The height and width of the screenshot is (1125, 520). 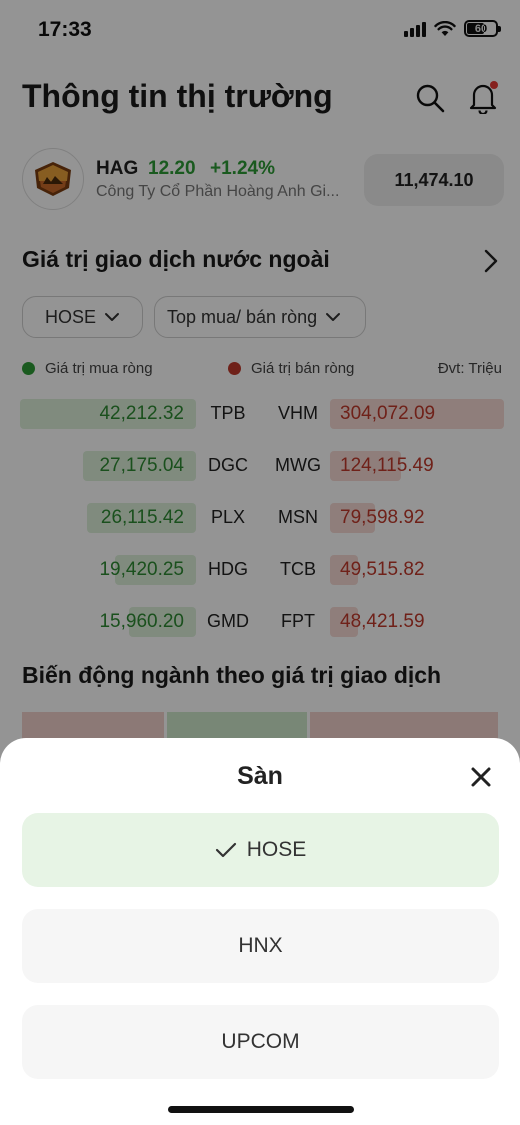 I want to click on exchange-option-label: HNX, so click(x=260, y=945).